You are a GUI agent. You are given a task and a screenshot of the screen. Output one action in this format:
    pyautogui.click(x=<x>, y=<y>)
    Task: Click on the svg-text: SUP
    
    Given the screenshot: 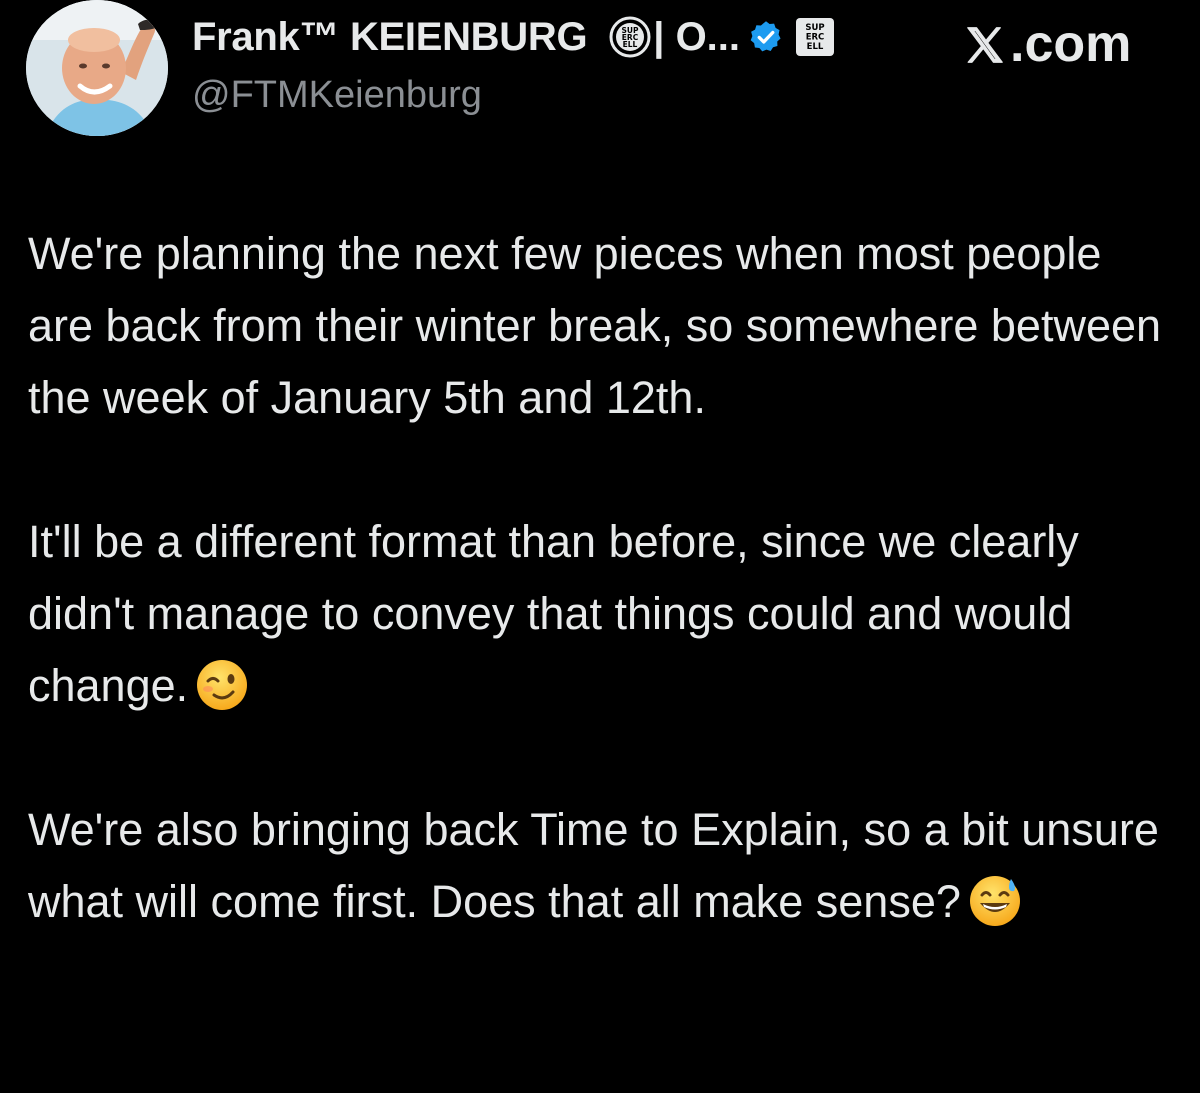 What is the action you would take?
    pyautogui.click(x=814, y=28)
    